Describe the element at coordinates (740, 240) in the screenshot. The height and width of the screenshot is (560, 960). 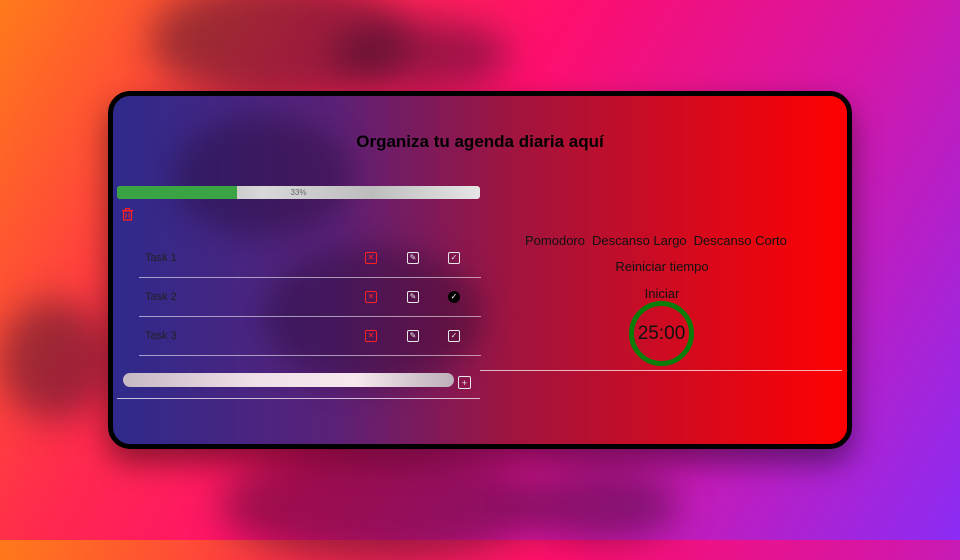
I see `tab-descanso-corto: Descanso Corto` at that location.